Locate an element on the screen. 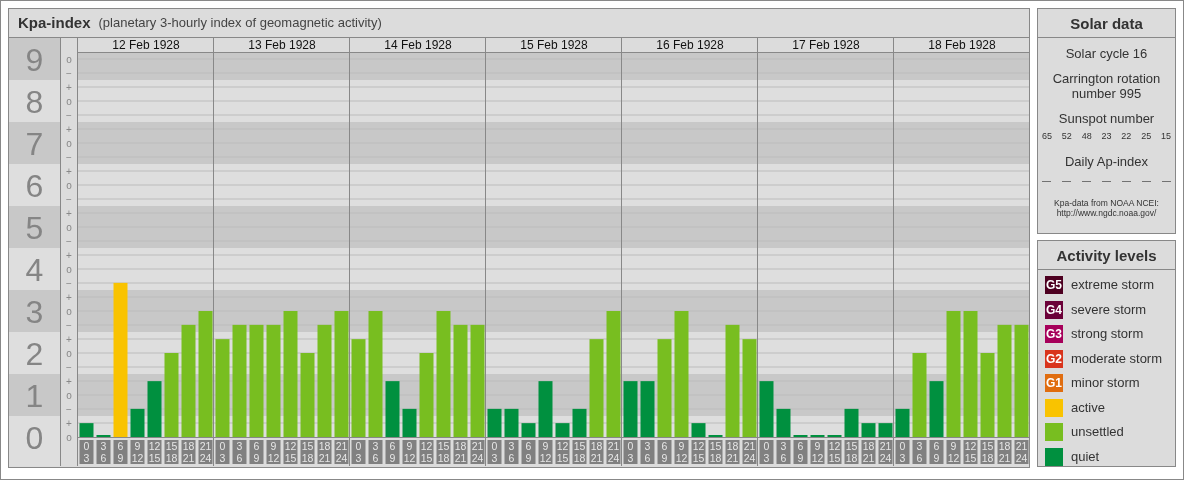 The width and height of the screenshot is (1184, 480). level-swatch: G5 is located at coordinates (1054, 285).